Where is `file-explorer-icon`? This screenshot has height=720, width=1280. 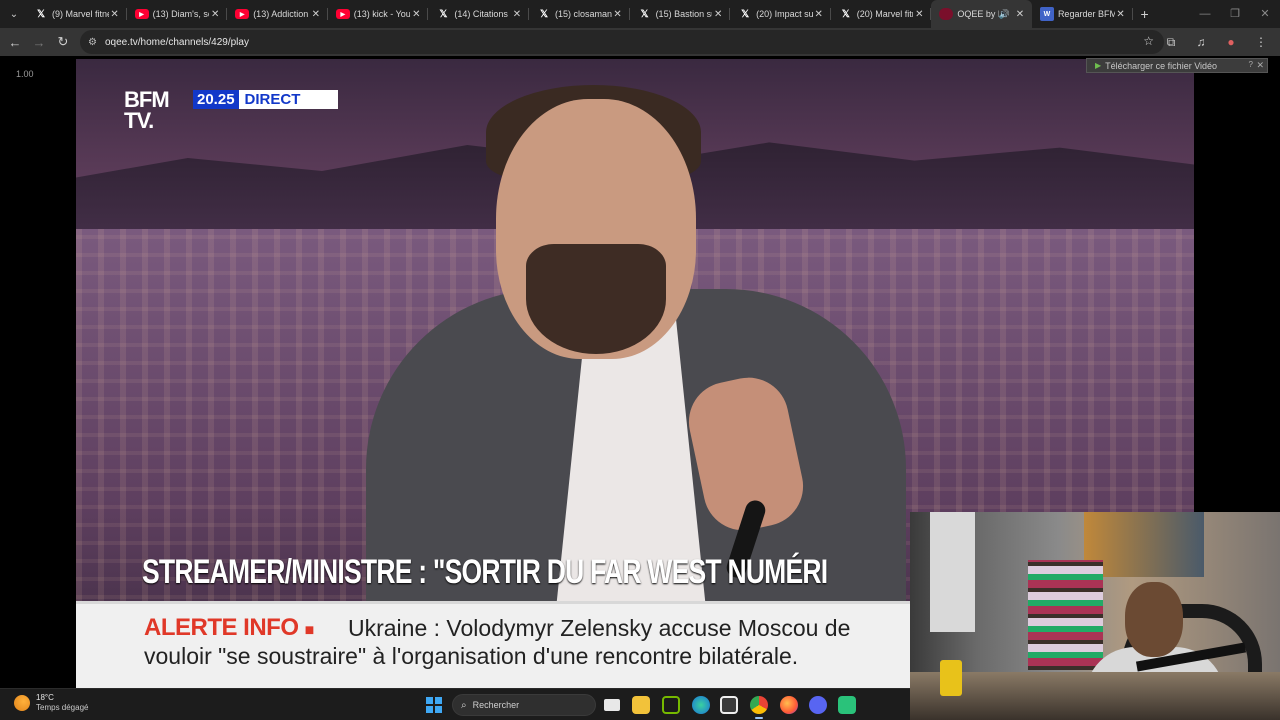
file-explorer-icon is located at coordinates (641, 705).